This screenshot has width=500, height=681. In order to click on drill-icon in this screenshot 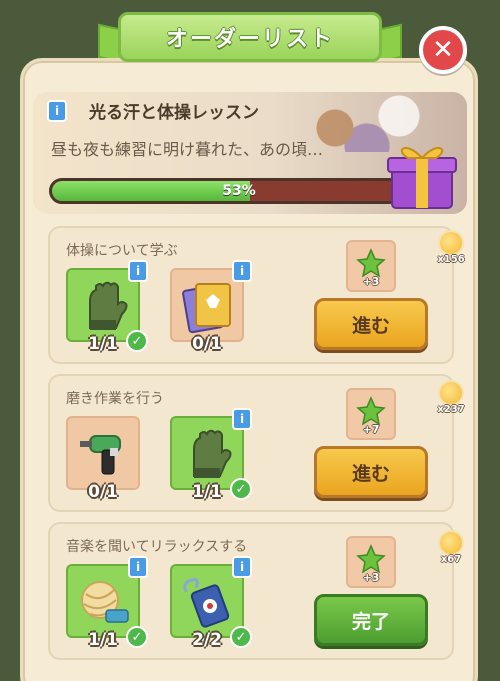, I will do `click(100, 455)`.